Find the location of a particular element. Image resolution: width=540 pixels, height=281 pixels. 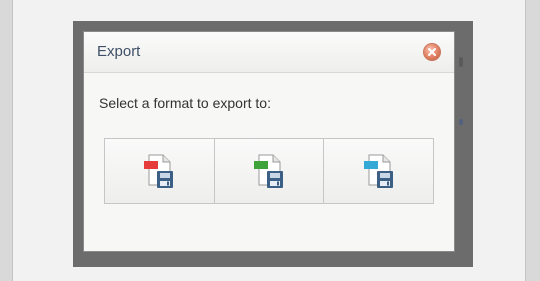

export-excel-button is located at coordinates (269, 171).